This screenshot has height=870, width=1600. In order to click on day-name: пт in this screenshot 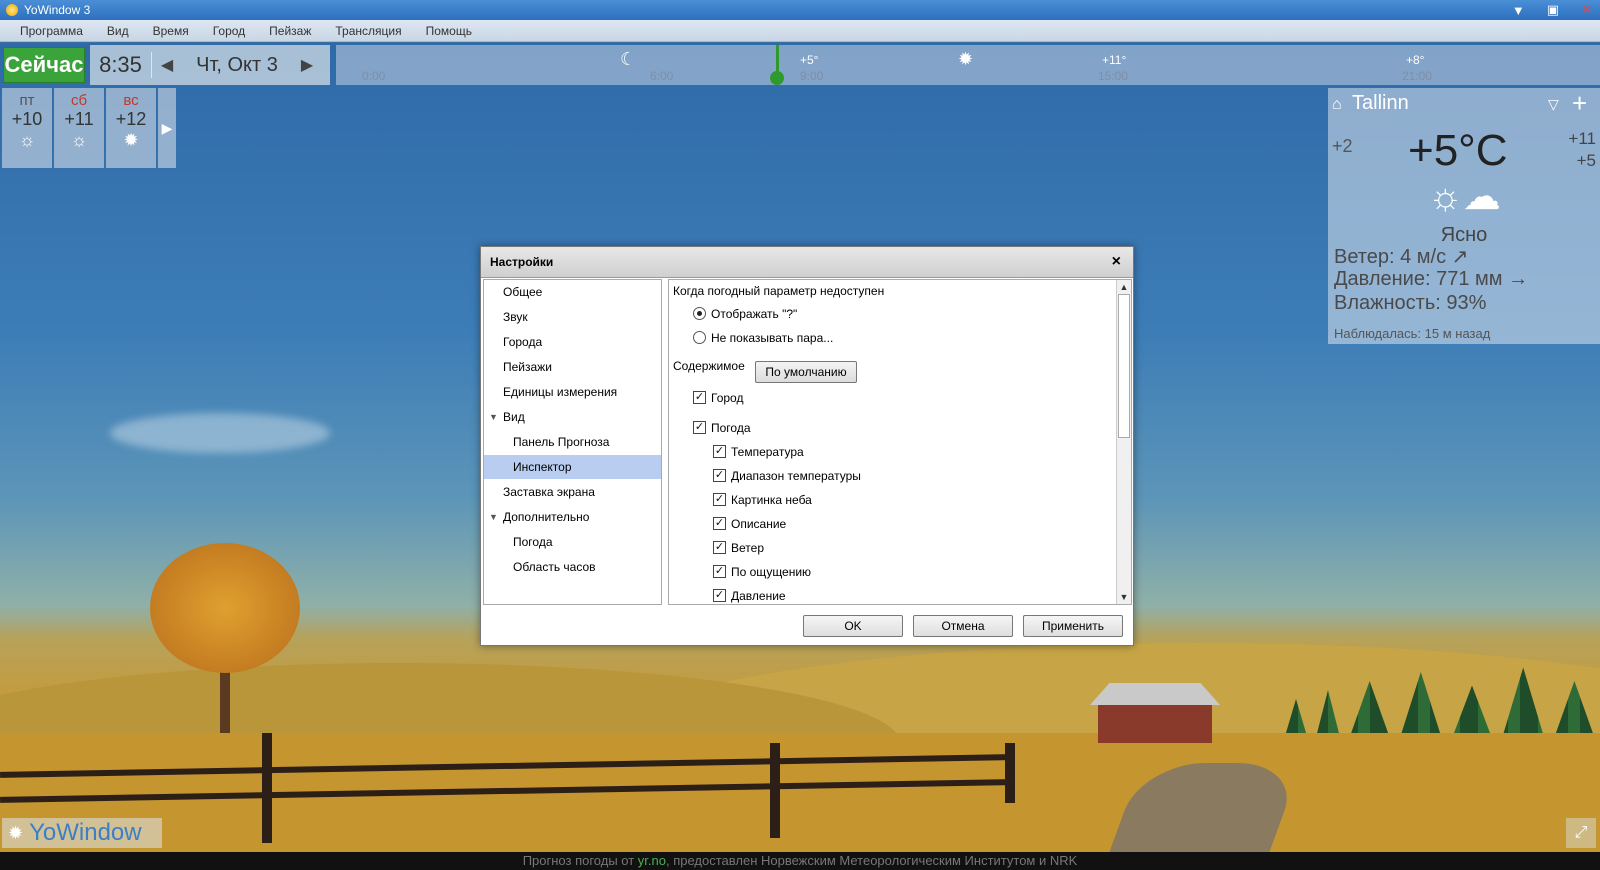, I will do `click(27, 100)`.